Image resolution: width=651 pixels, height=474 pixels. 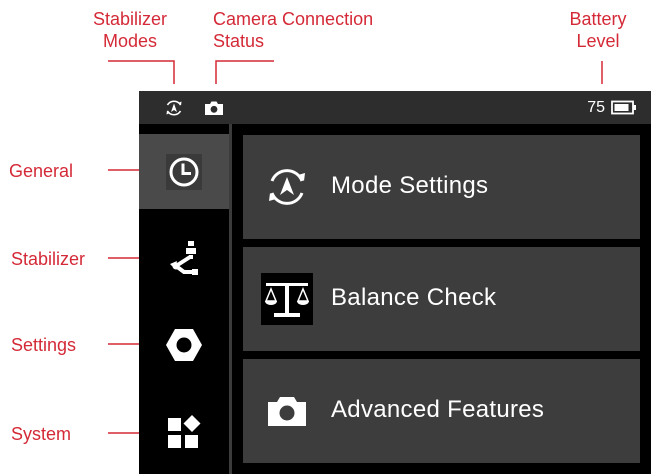 What do you see at coordinates (293, 30) in the screenshot?
I see `annotation-camera-connection: Camera Connection Status` at bounding box center [293, 30].